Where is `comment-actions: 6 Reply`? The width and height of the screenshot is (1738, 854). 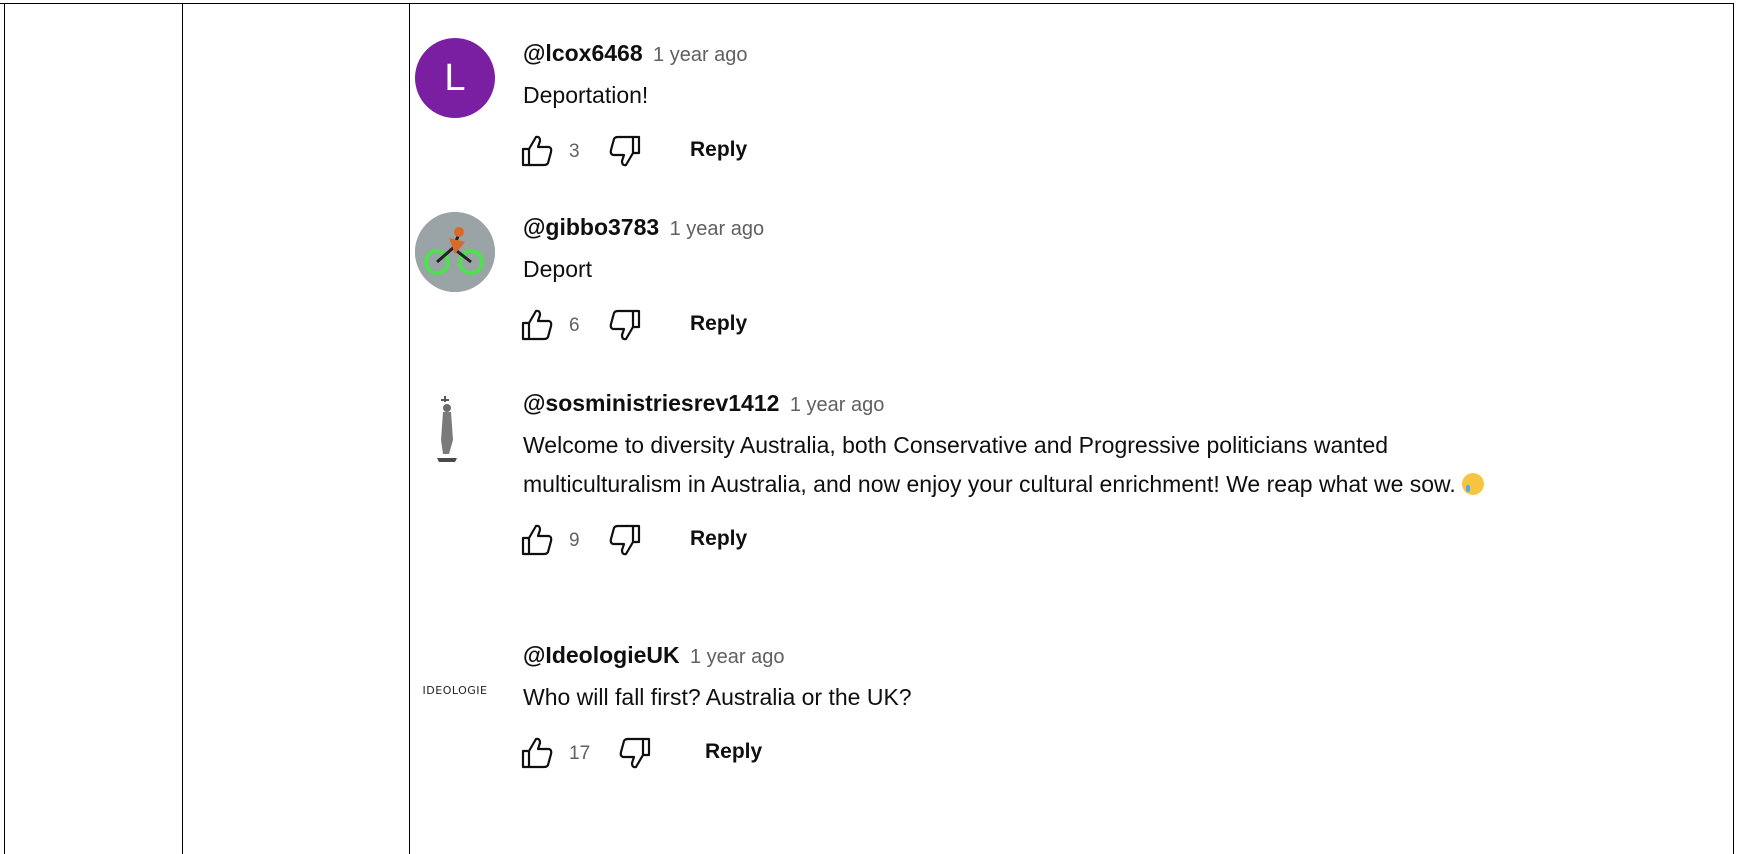 comment-actions: 6 Reply is located at coordinates (1118, 325).